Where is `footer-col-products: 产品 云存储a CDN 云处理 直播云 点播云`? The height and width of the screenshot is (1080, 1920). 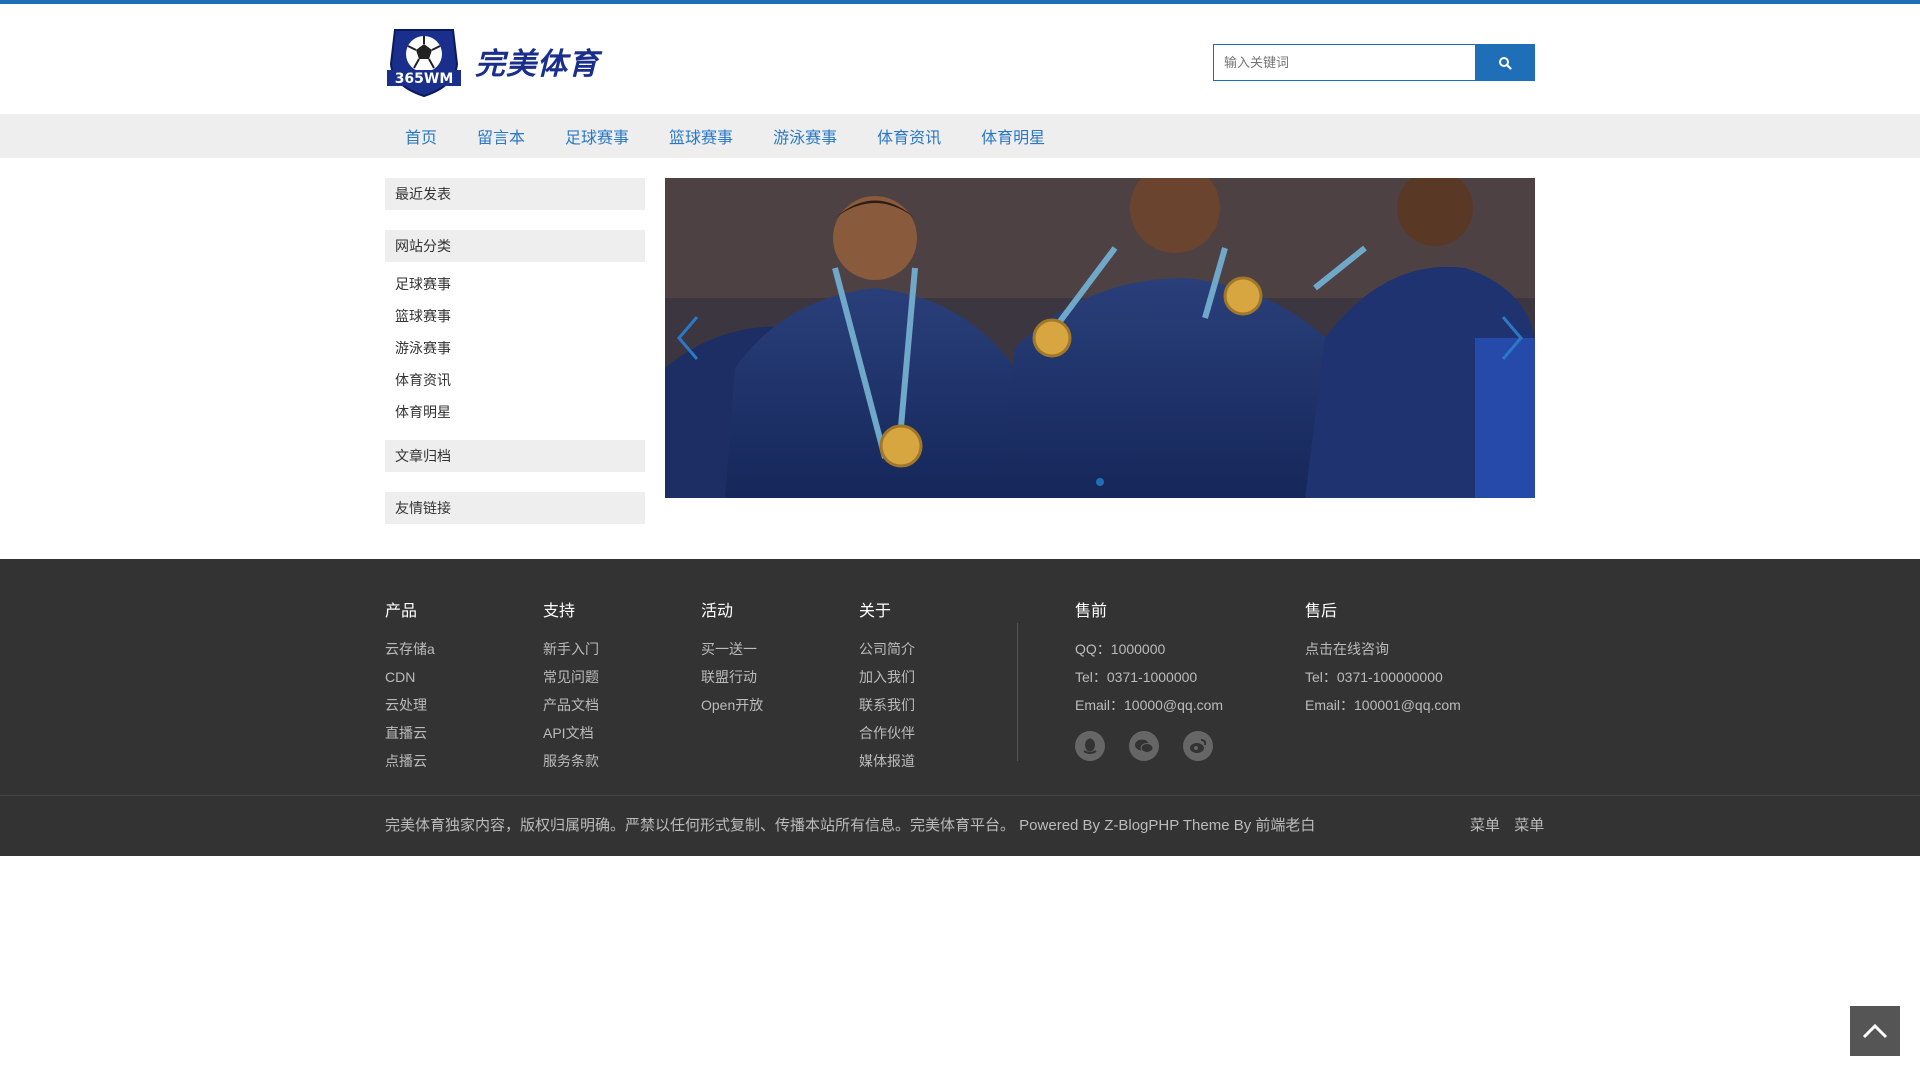 footer-col-products: 产品 云存储a CDN 云处理 直播云 点播云 is located at coordinates (410, 686).